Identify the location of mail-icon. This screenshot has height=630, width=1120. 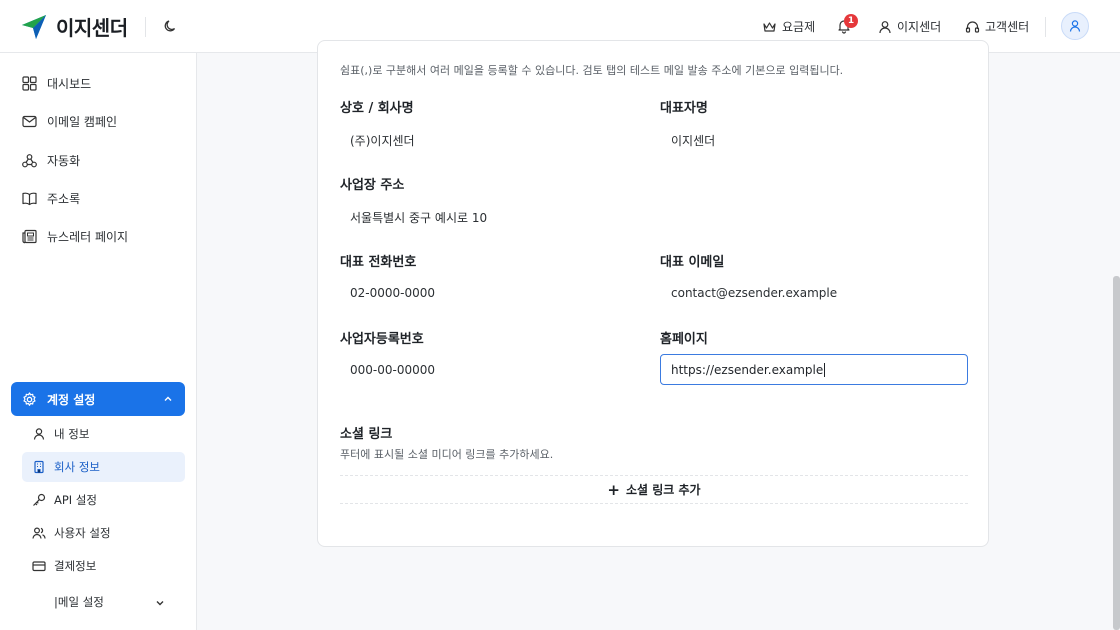
(29, 121).